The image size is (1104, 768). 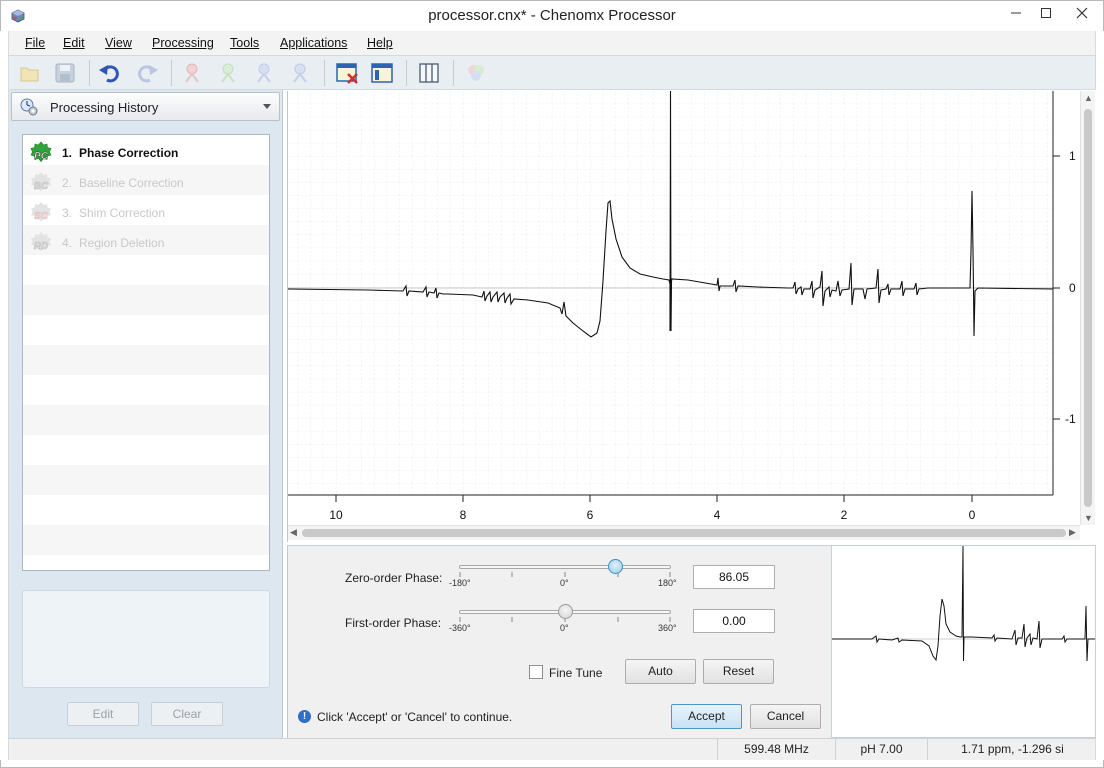 What do you see at coordinates (565, 567) in the screenshot?
I see `zero-order-phase-track` at bounding box center [565, 567].